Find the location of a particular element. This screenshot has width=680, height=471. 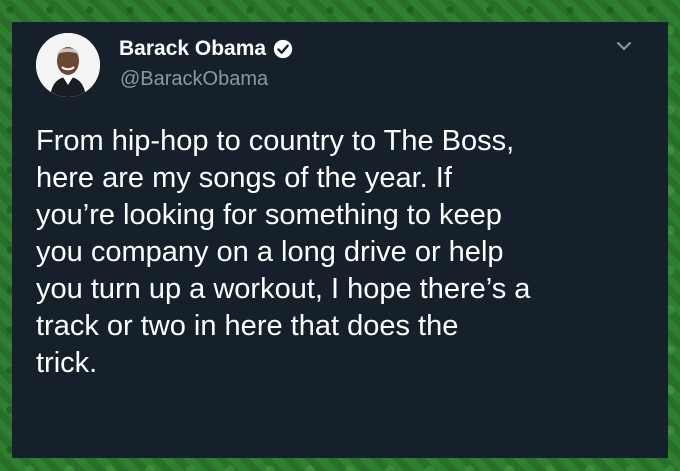

avatar is located at coordinates (68, 65).